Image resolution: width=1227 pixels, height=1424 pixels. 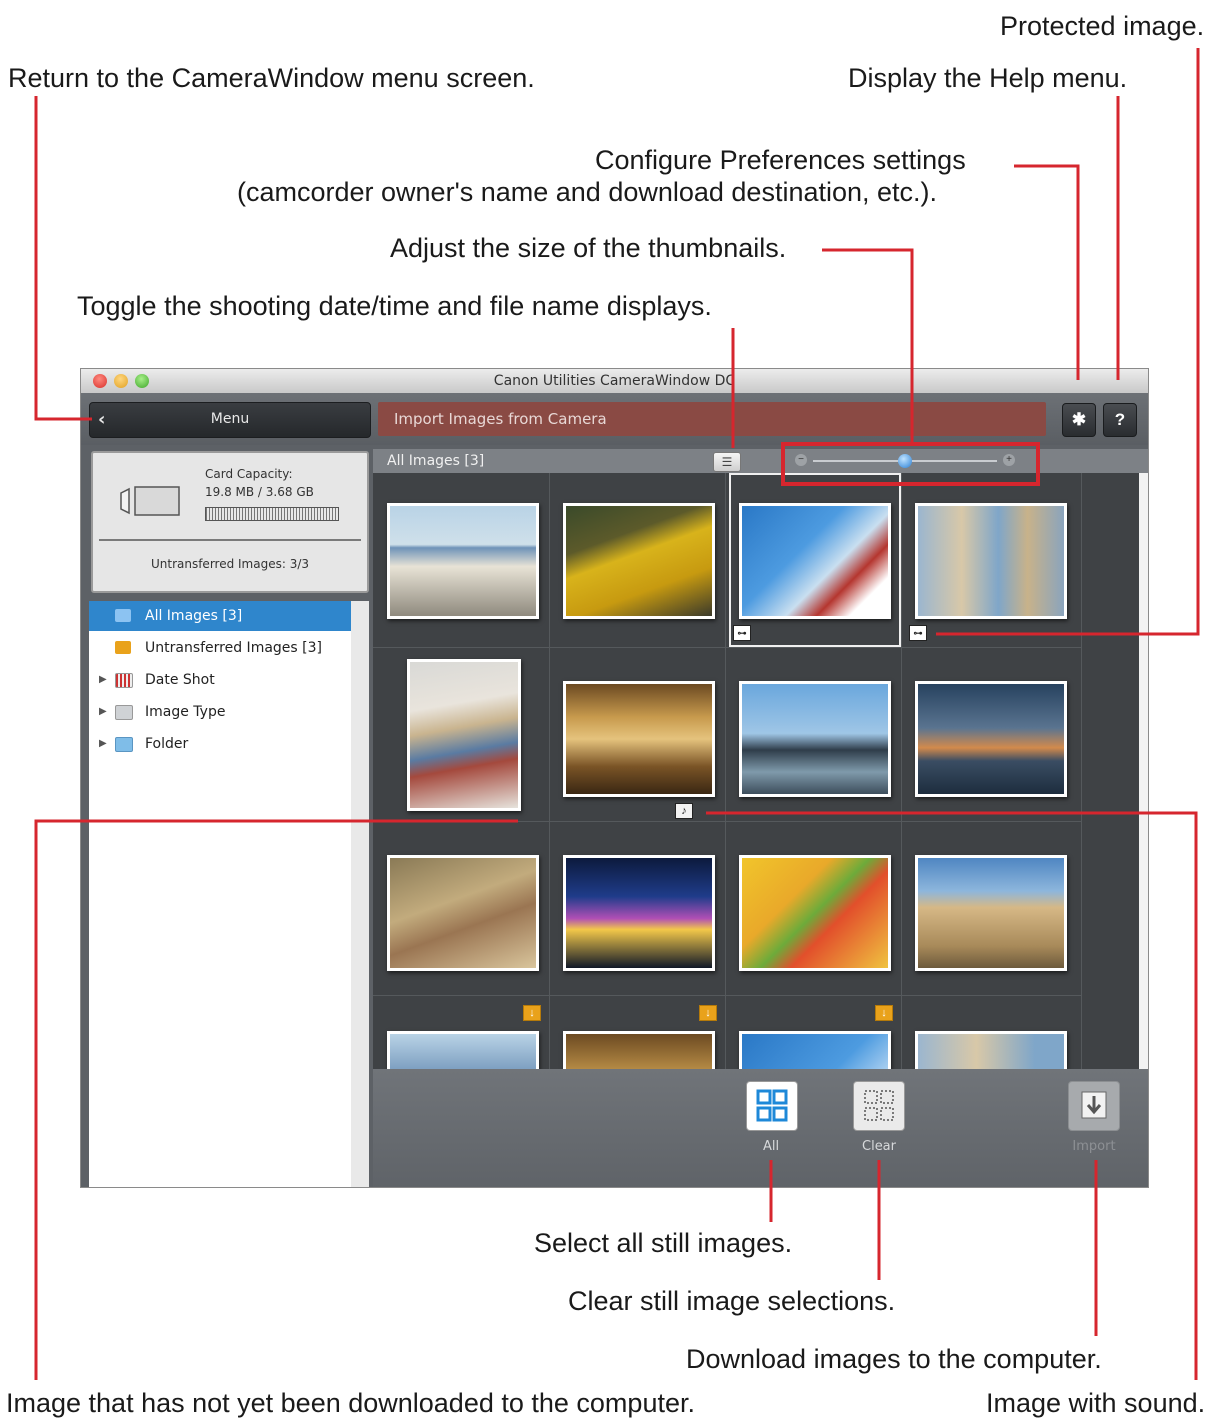 What do you see at coordinates (894, 1359) in the screenshot?
I see `download-callout: Download images to the computer.` at bounding box center [894, 1359].